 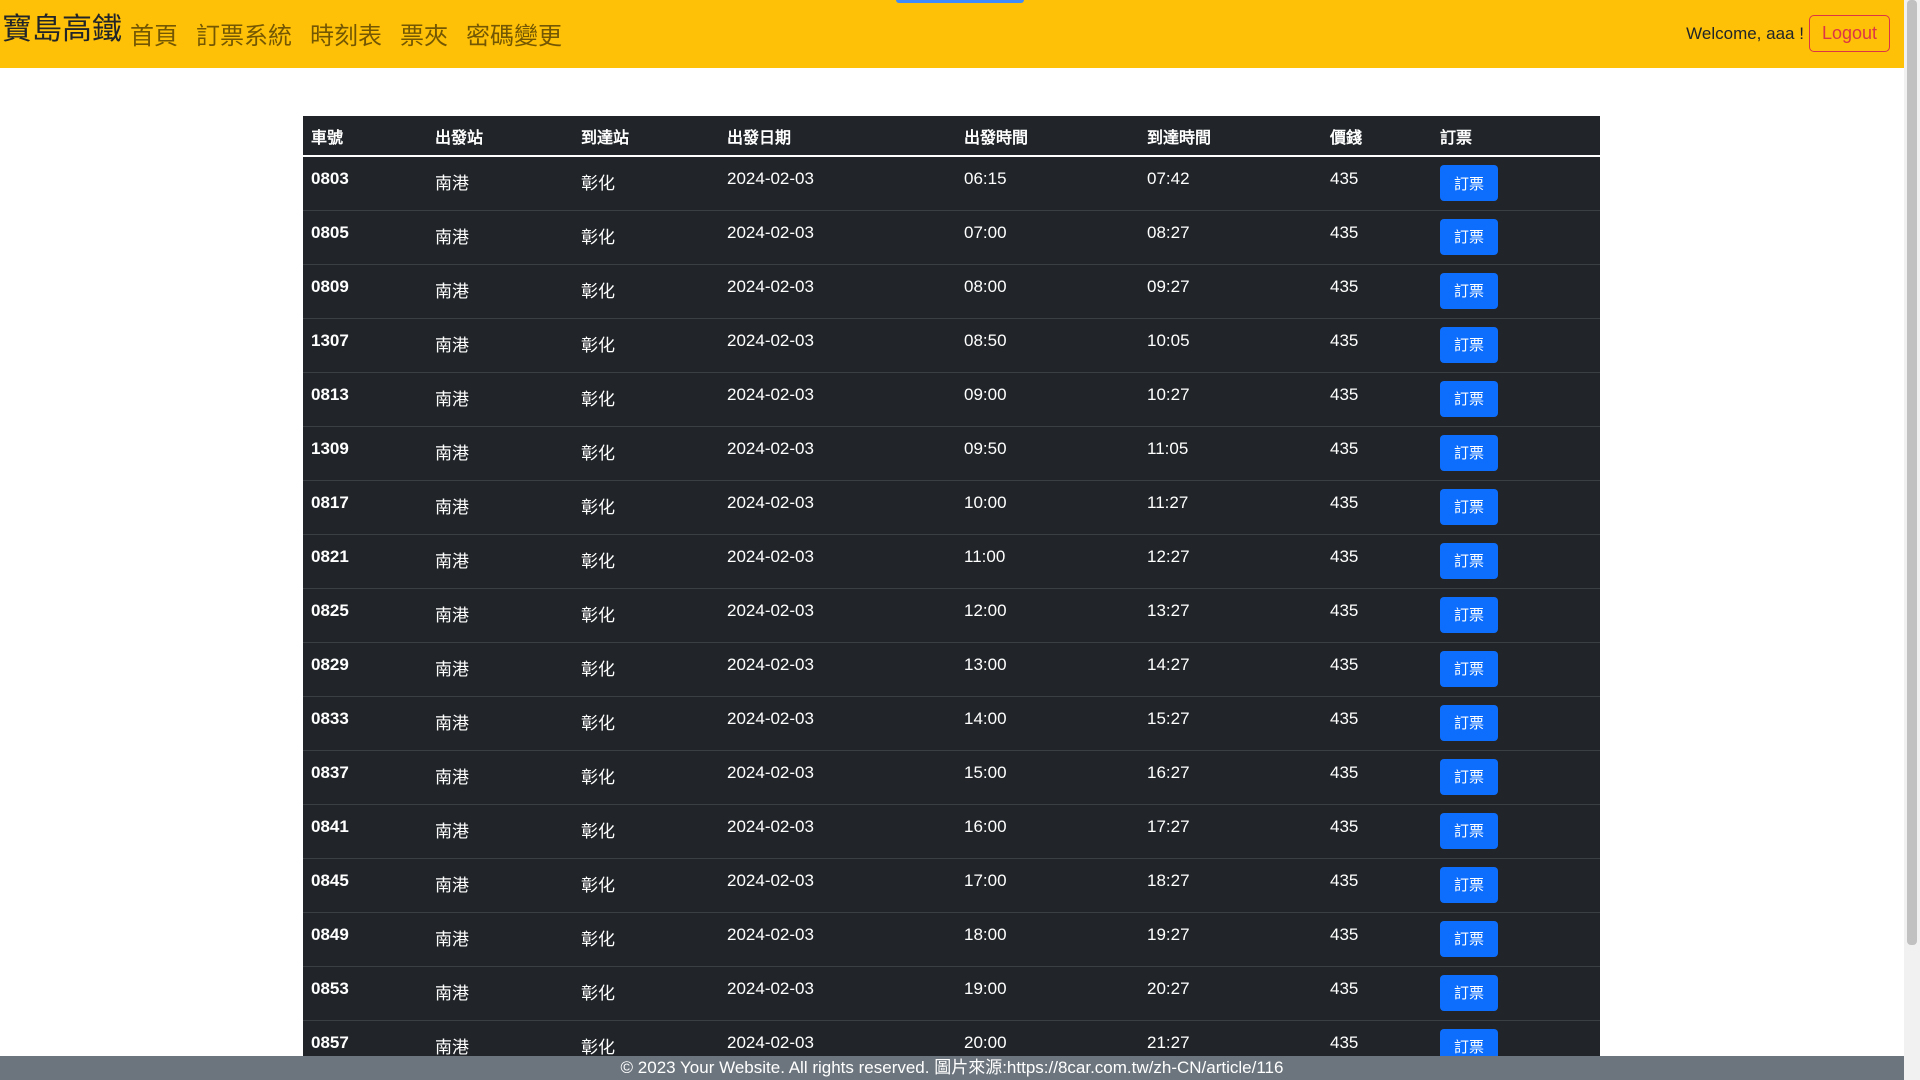 I want to click on table-row: 0837 南港 彰化 2024-02-03 15:00 16:27 435 訂票, so click(x=951, y=777).